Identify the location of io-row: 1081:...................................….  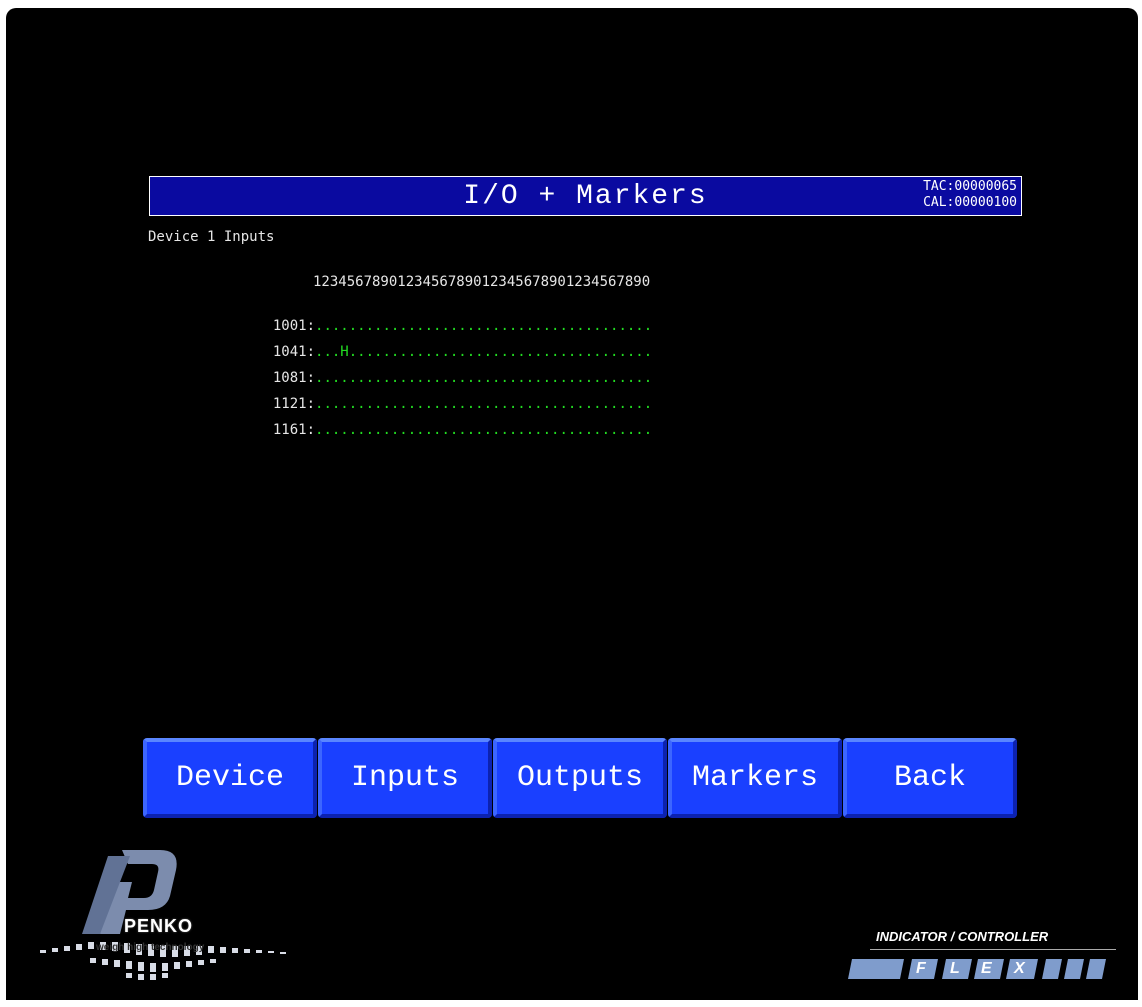
(454, 370).